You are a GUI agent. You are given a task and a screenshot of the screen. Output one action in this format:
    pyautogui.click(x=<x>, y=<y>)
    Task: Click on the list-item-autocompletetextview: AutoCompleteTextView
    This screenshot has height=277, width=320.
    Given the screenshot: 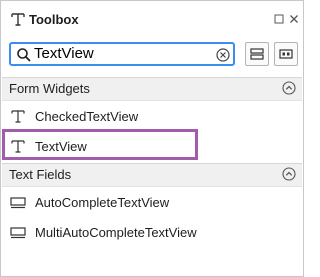 What is the action you would take?
    pyautogui.click(x=152, y=202)
    